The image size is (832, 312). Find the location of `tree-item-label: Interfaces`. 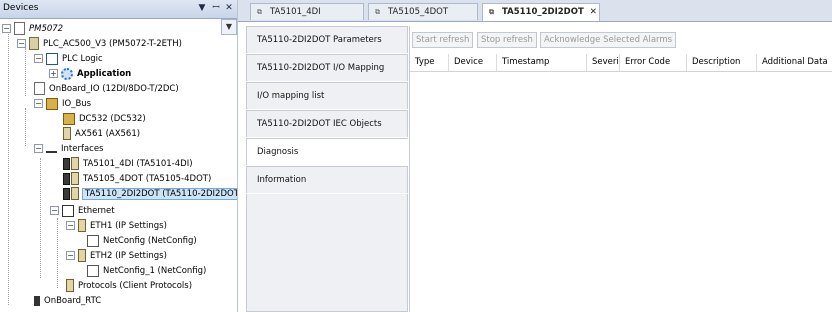

tree-item-label: Interfaces is located at coordinates (82, 149).